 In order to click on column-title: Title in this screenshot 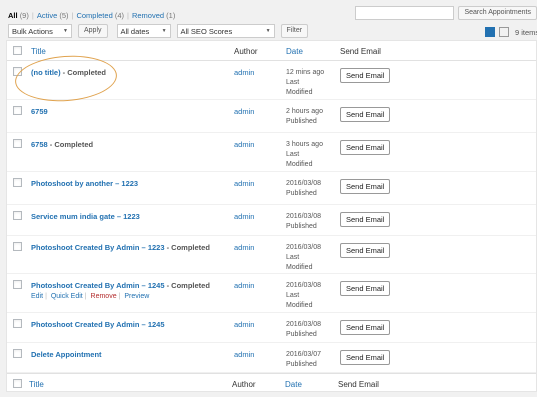, I will do `click(38, 51)`.